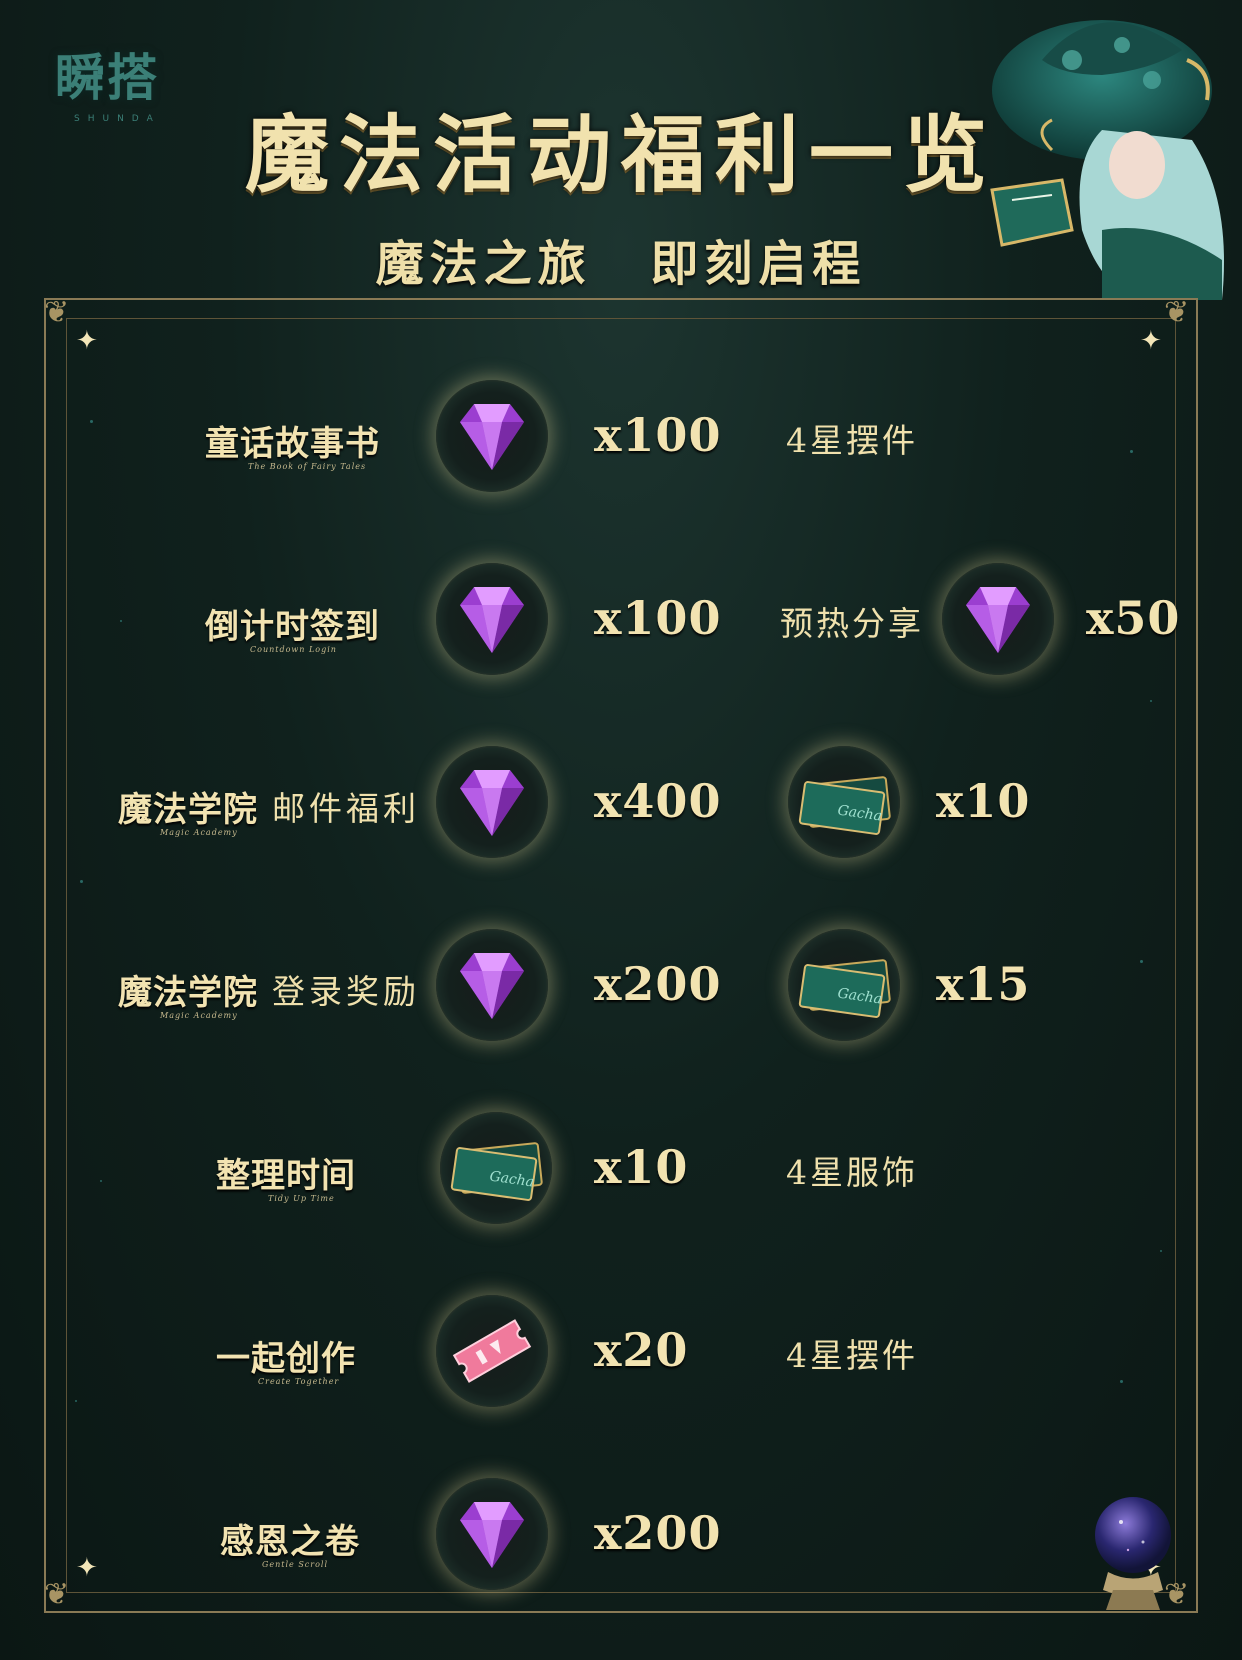  Describe the element at coordinates (293, 649) in the screenshot. I see `row-tagline: Countdown Login` at that location.